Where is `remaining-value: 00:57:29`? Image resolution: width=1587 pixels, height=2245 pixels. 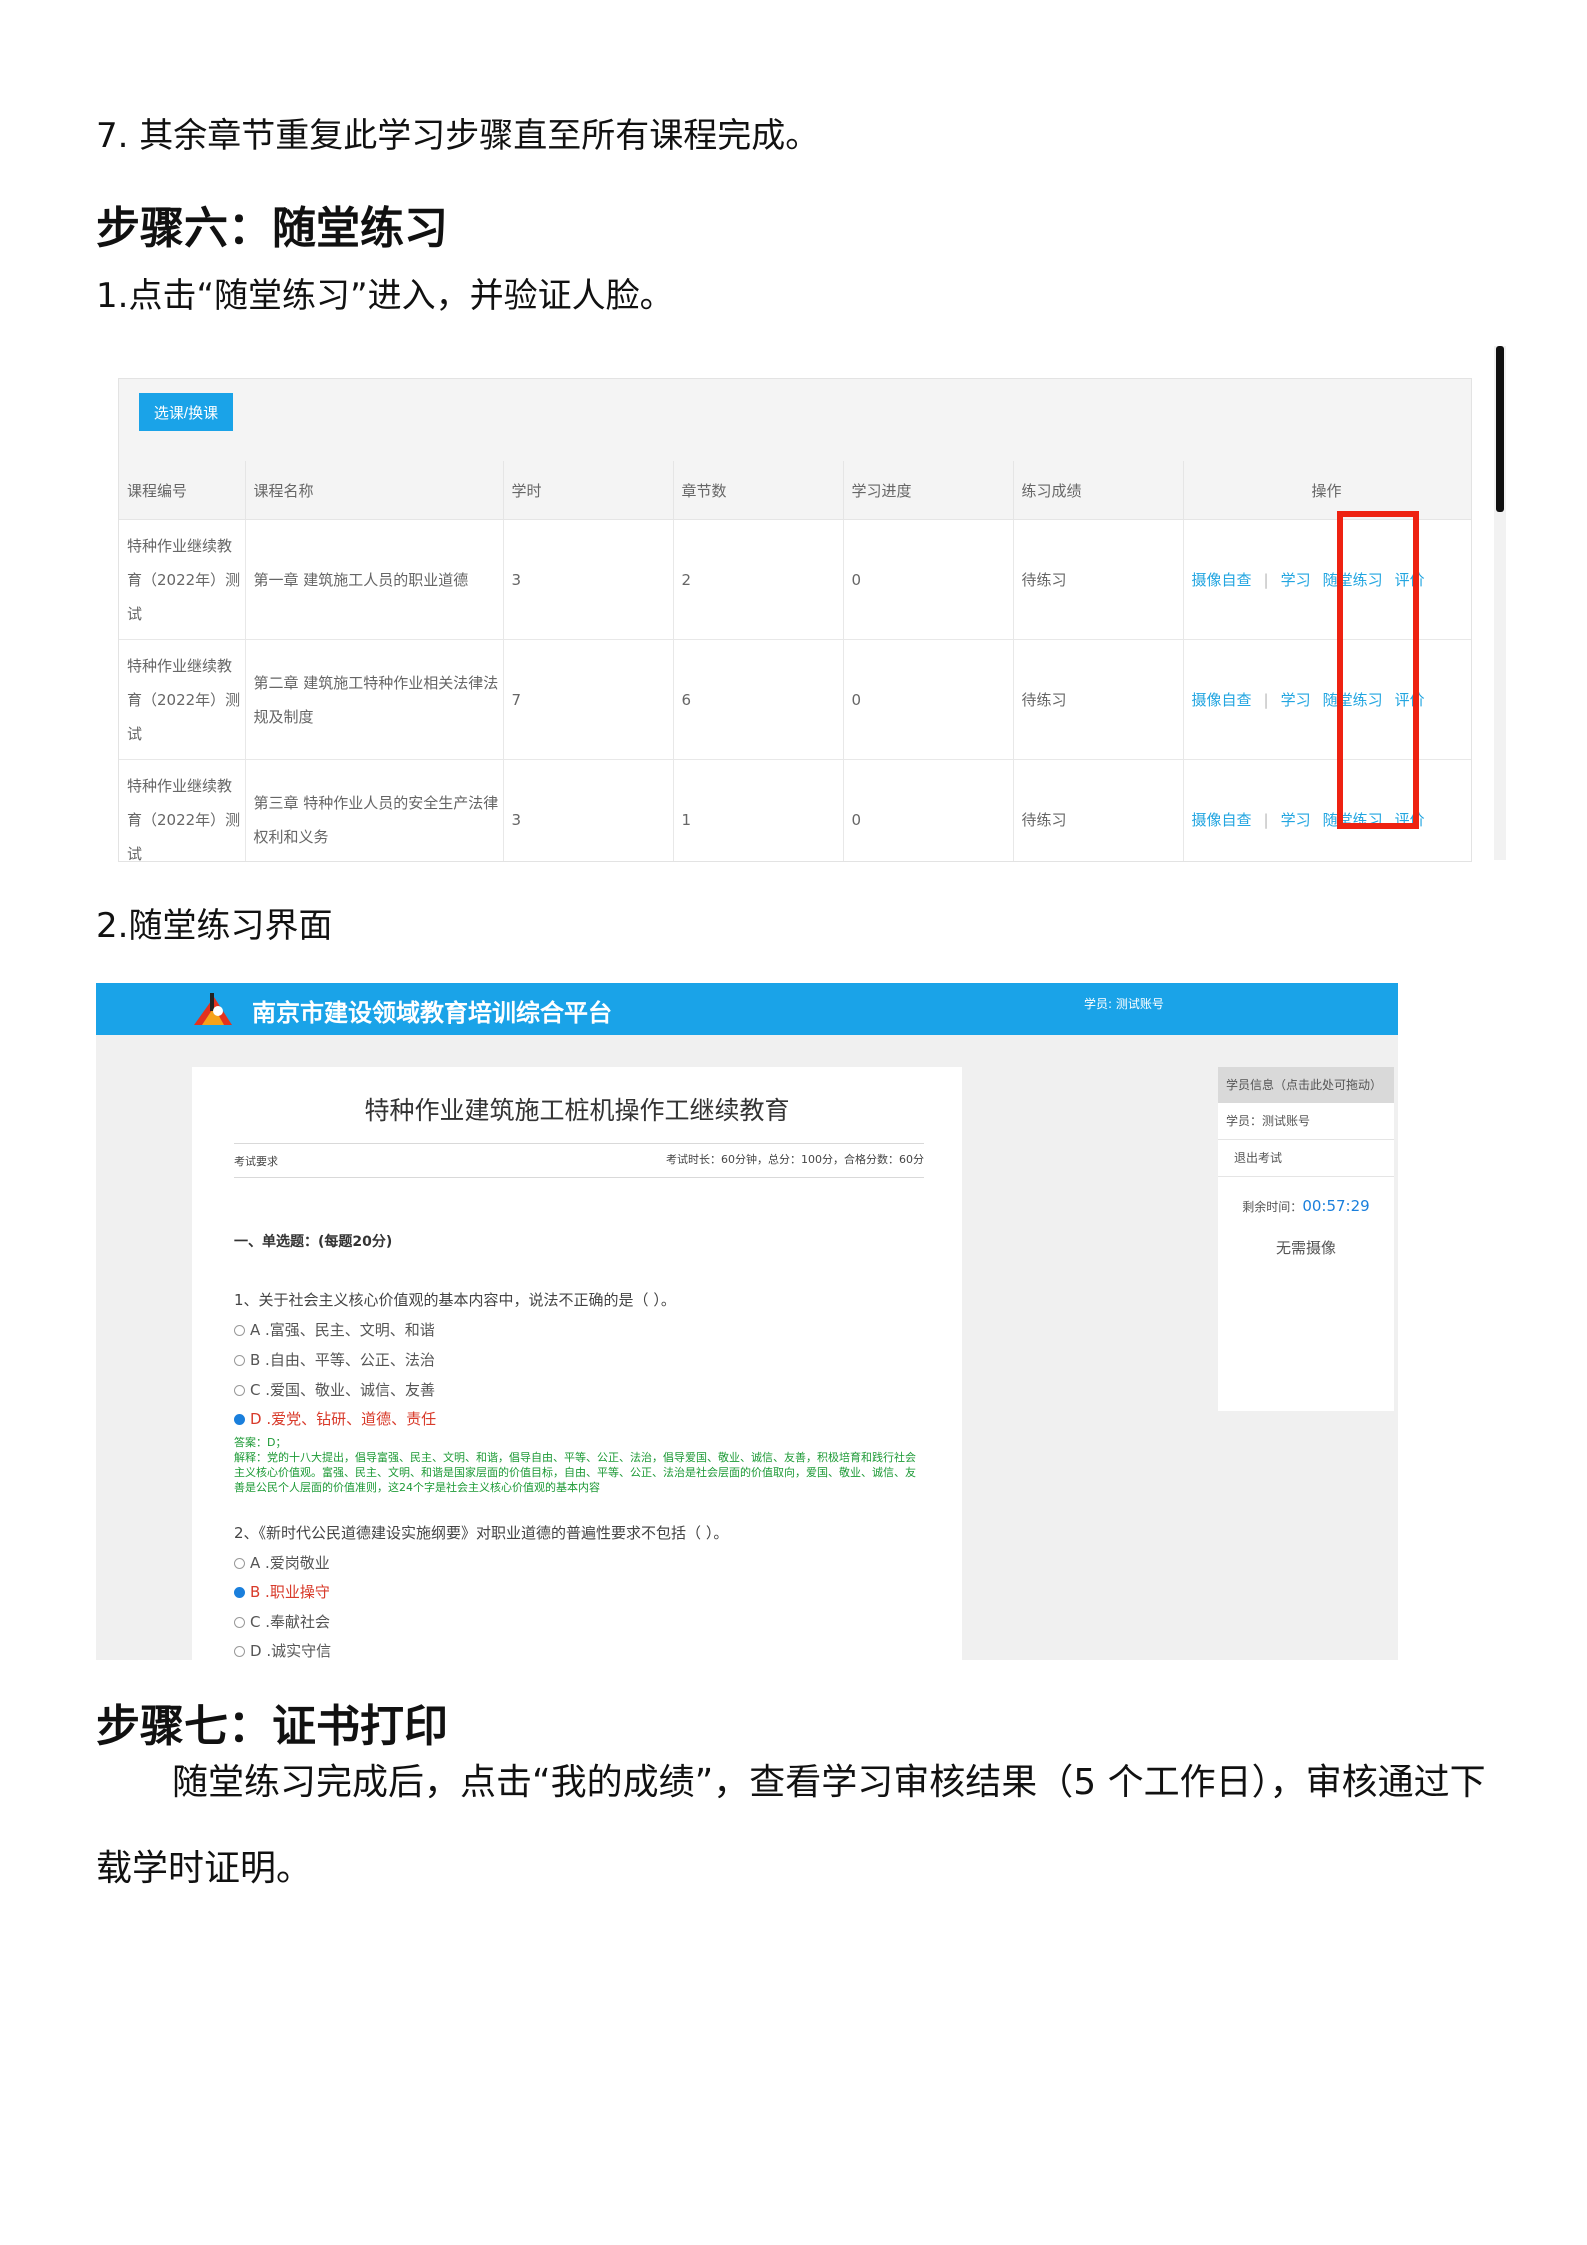
remaining-value: 00:57:29 is located at coordinates (1336, 1206).